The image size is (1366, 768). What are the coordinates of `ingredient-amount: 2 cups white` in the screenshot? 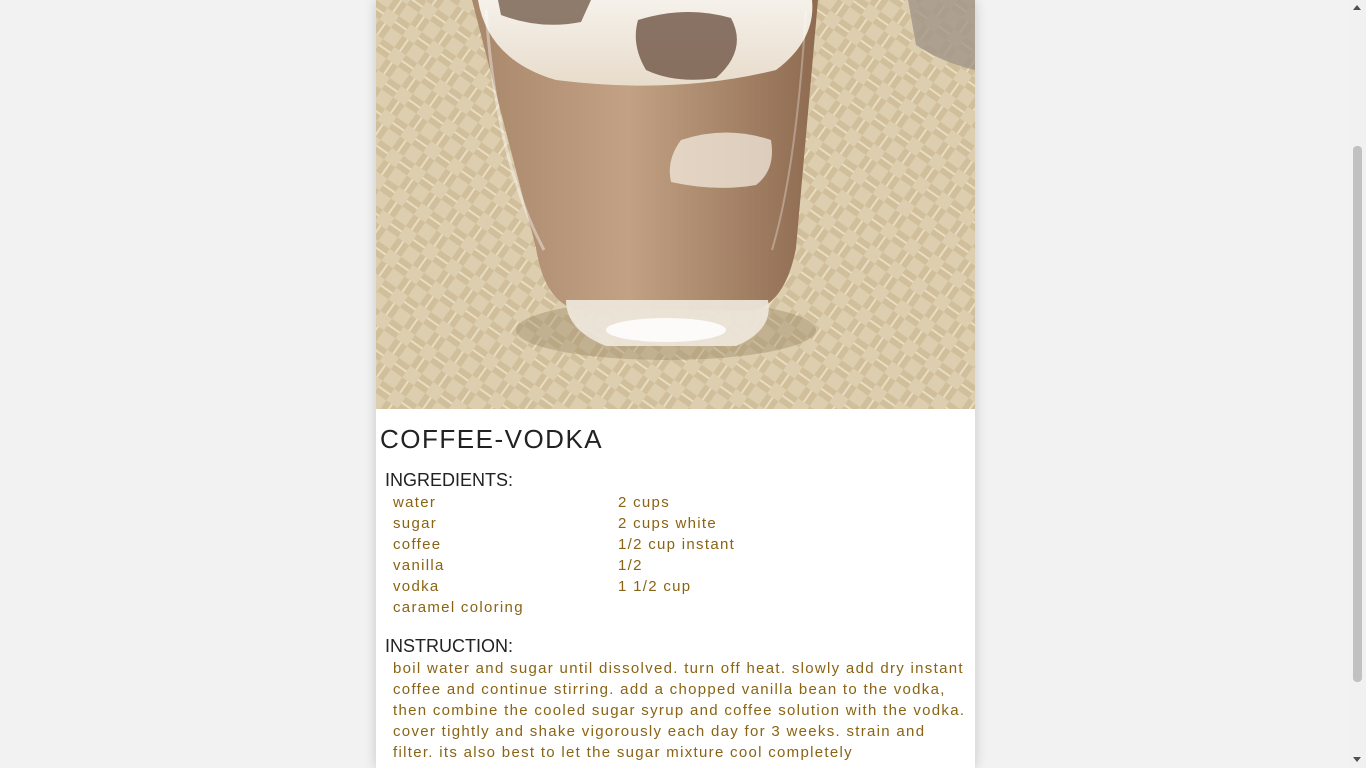 It's located at (667, 523).